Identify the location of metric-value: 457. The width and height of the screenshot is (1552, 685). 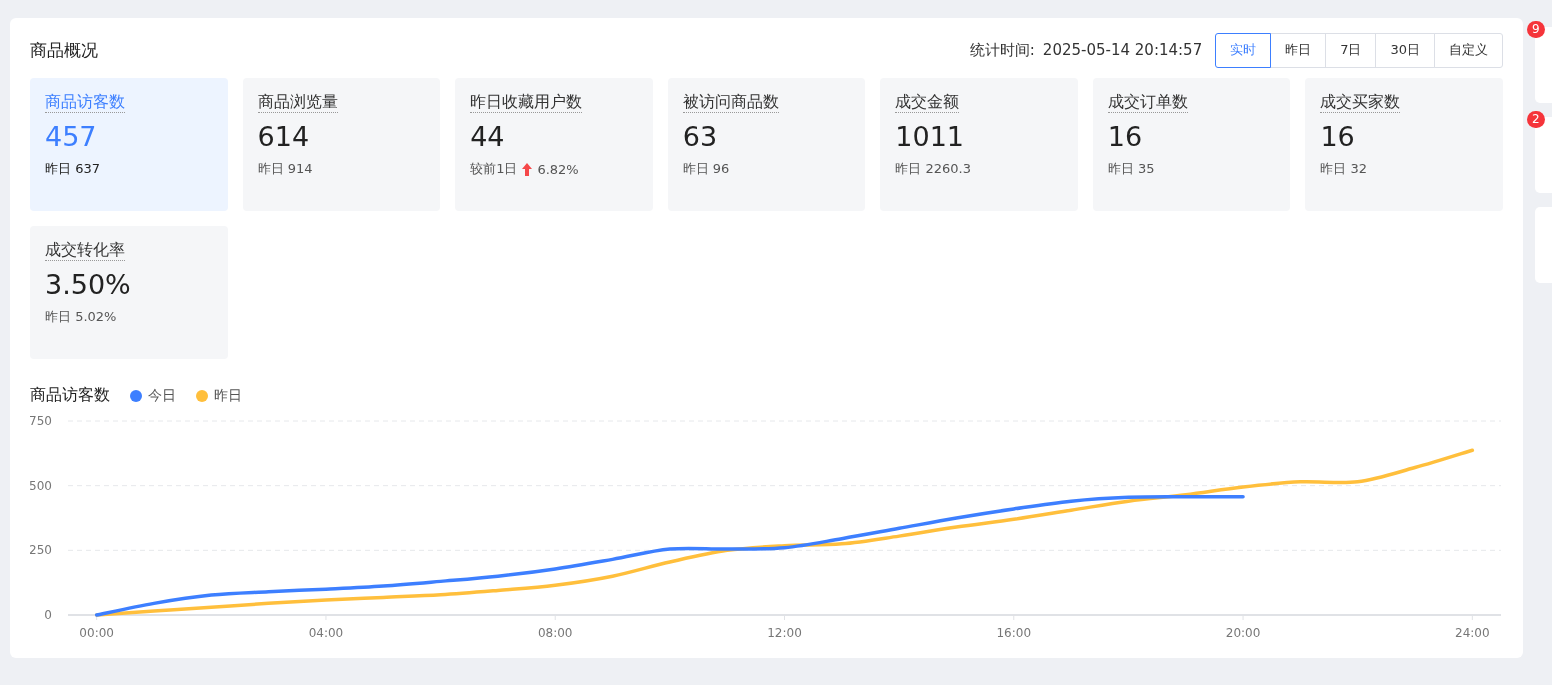
(71, 136).